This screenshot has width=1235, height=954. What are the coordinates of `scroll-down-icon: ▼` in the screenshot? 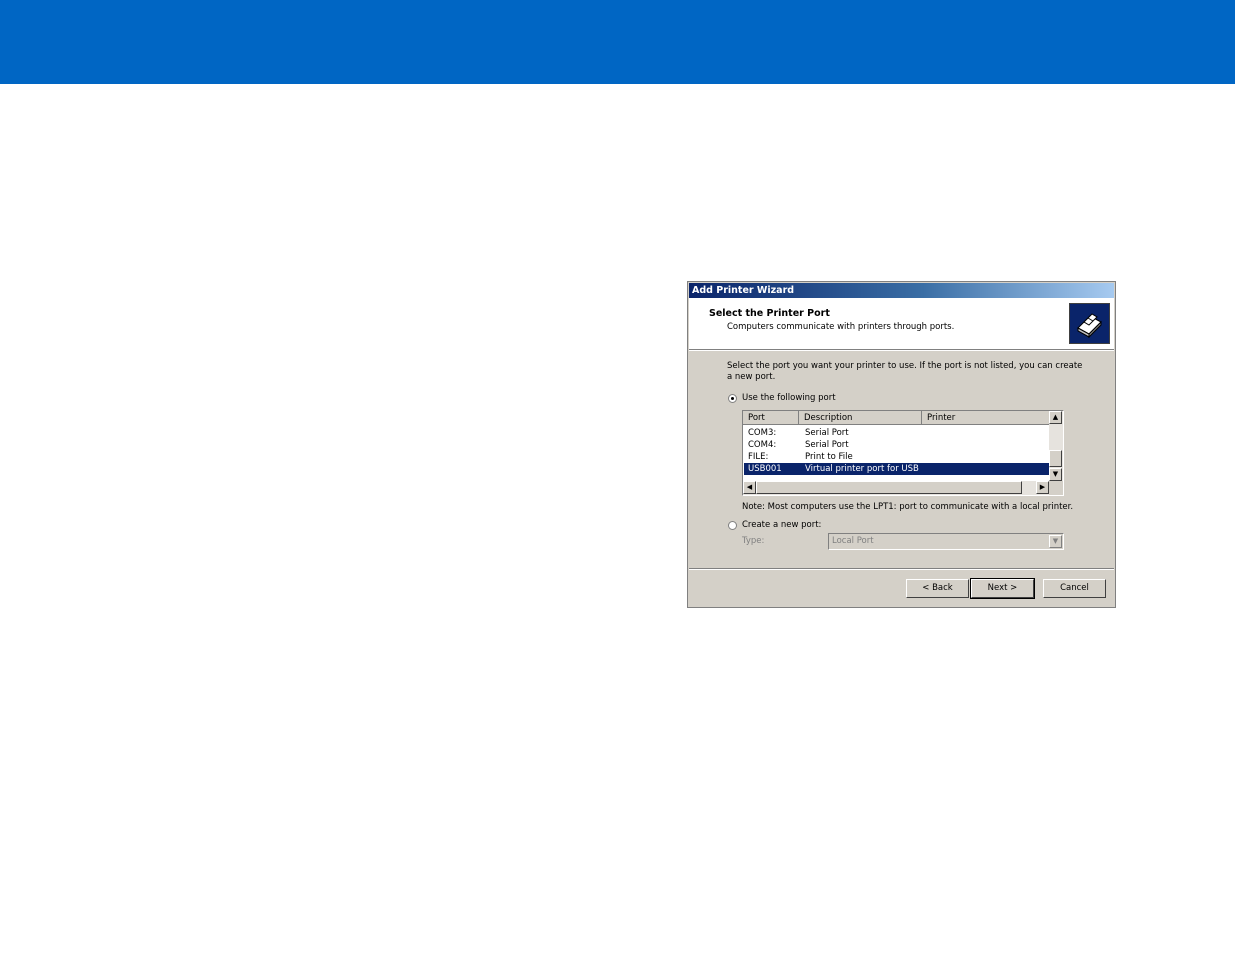 It's located at (1055, 474).